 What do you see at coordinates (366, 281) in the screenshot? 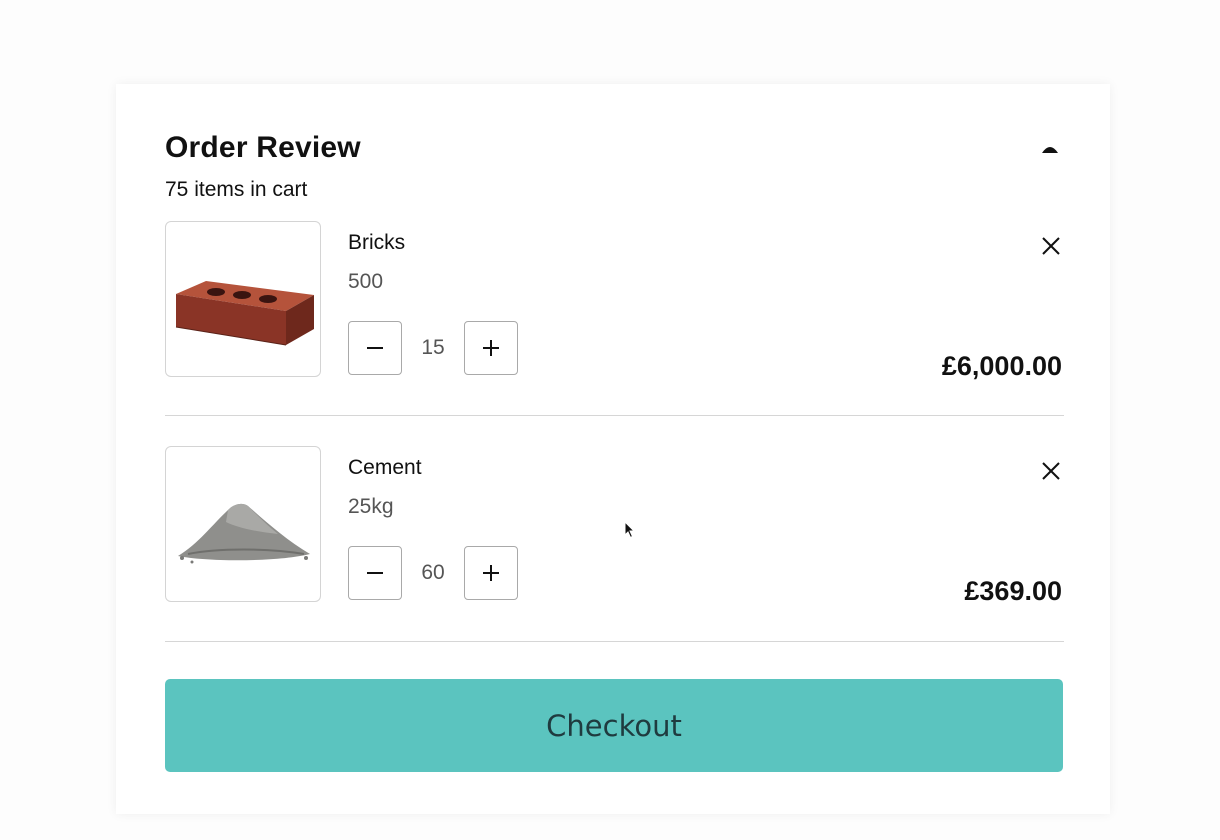
I see `item-variant: 500` at bounding box center [366, 281].